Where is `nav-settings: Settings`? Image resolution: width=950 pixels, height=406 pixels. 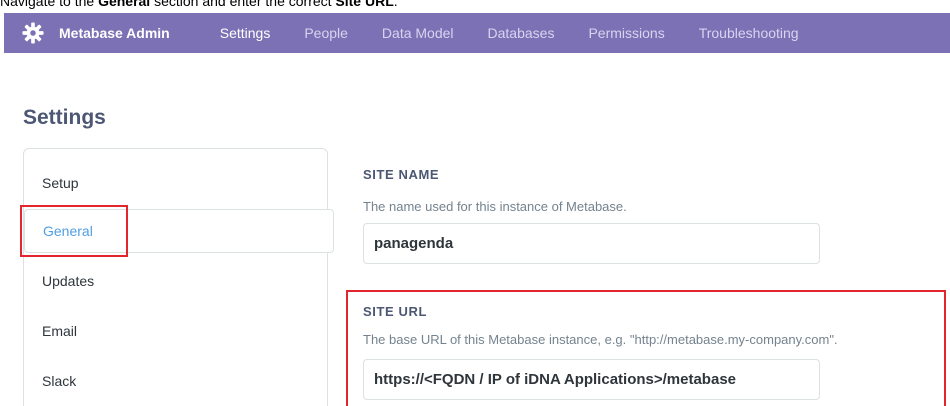
nav-settings: Settings is located at coordinates (245, 33).